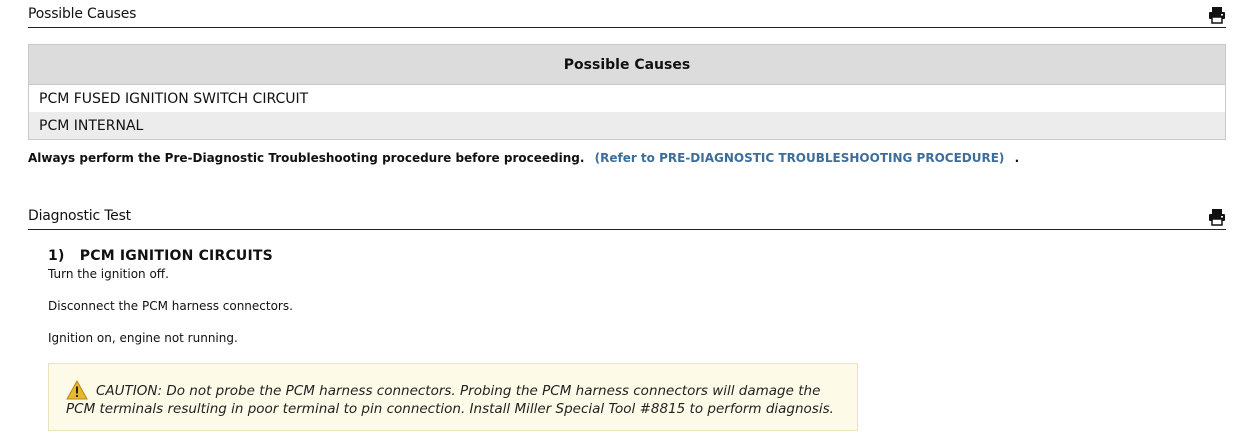 The image size is (1240, 438). Describe the element at coordinates (108, 274) in the screenshot. I see `step-instruction: Turn the ignition off.` at that location.